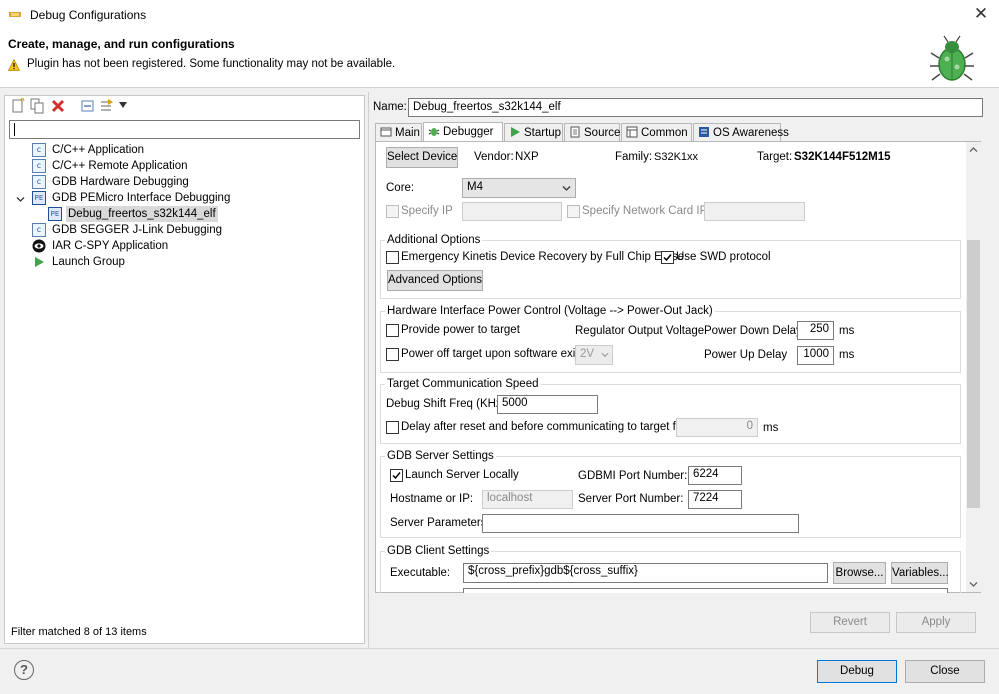  Describe the element at coordinates (527, 157) in the screenshot. I see `vendor-value: NXP` at that location.